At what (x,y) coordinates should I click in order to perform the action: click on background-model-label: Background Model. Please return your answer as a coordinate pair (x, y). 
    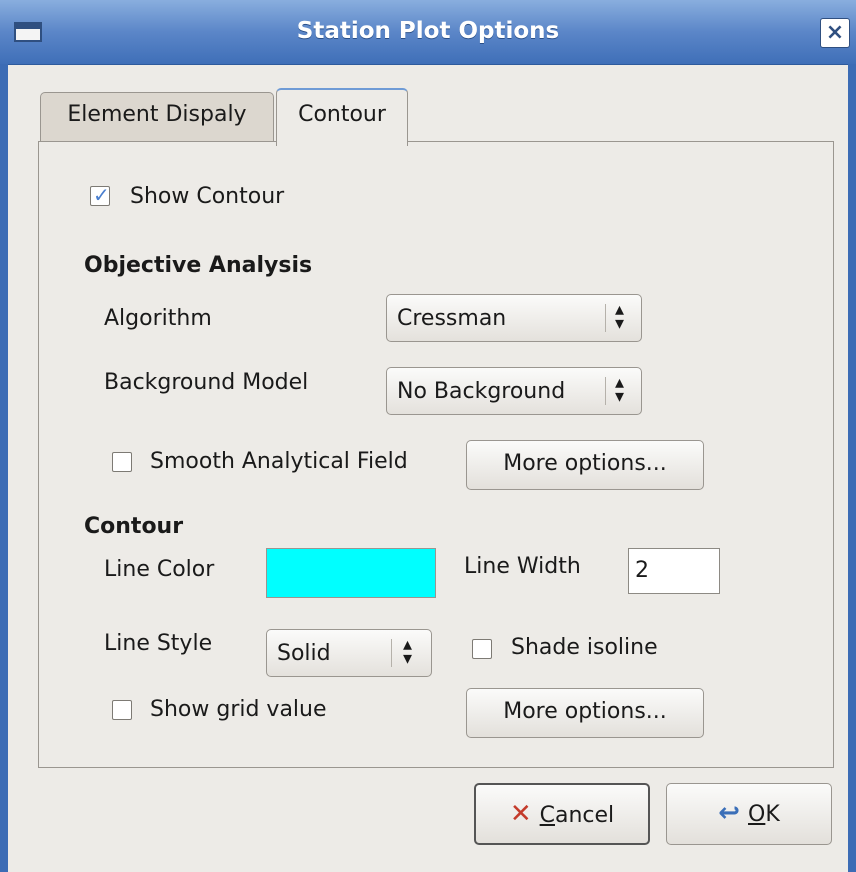
    Looking at the image, I should click on (206, 382).